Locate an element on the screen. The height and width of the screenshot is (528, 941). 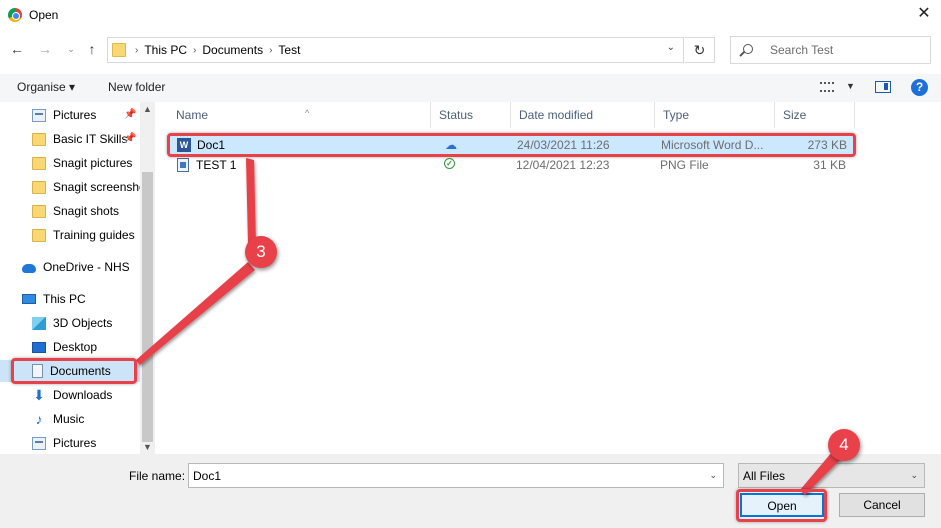
file-name-field: Doc1 ⌄ is located at coordinates (456, 475).